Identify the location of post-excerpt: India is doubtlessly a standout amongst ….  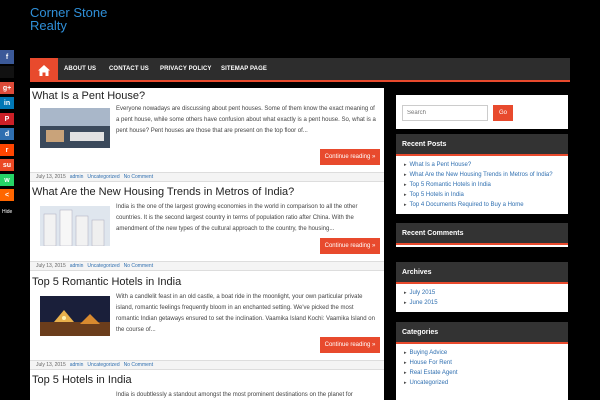
(234, 395).